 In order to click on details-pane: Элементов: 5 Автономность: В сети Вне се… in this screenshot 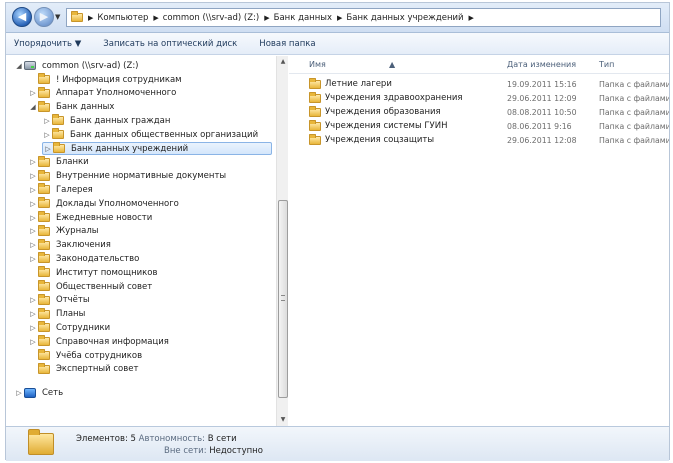, I will do `click(337, 443)`.